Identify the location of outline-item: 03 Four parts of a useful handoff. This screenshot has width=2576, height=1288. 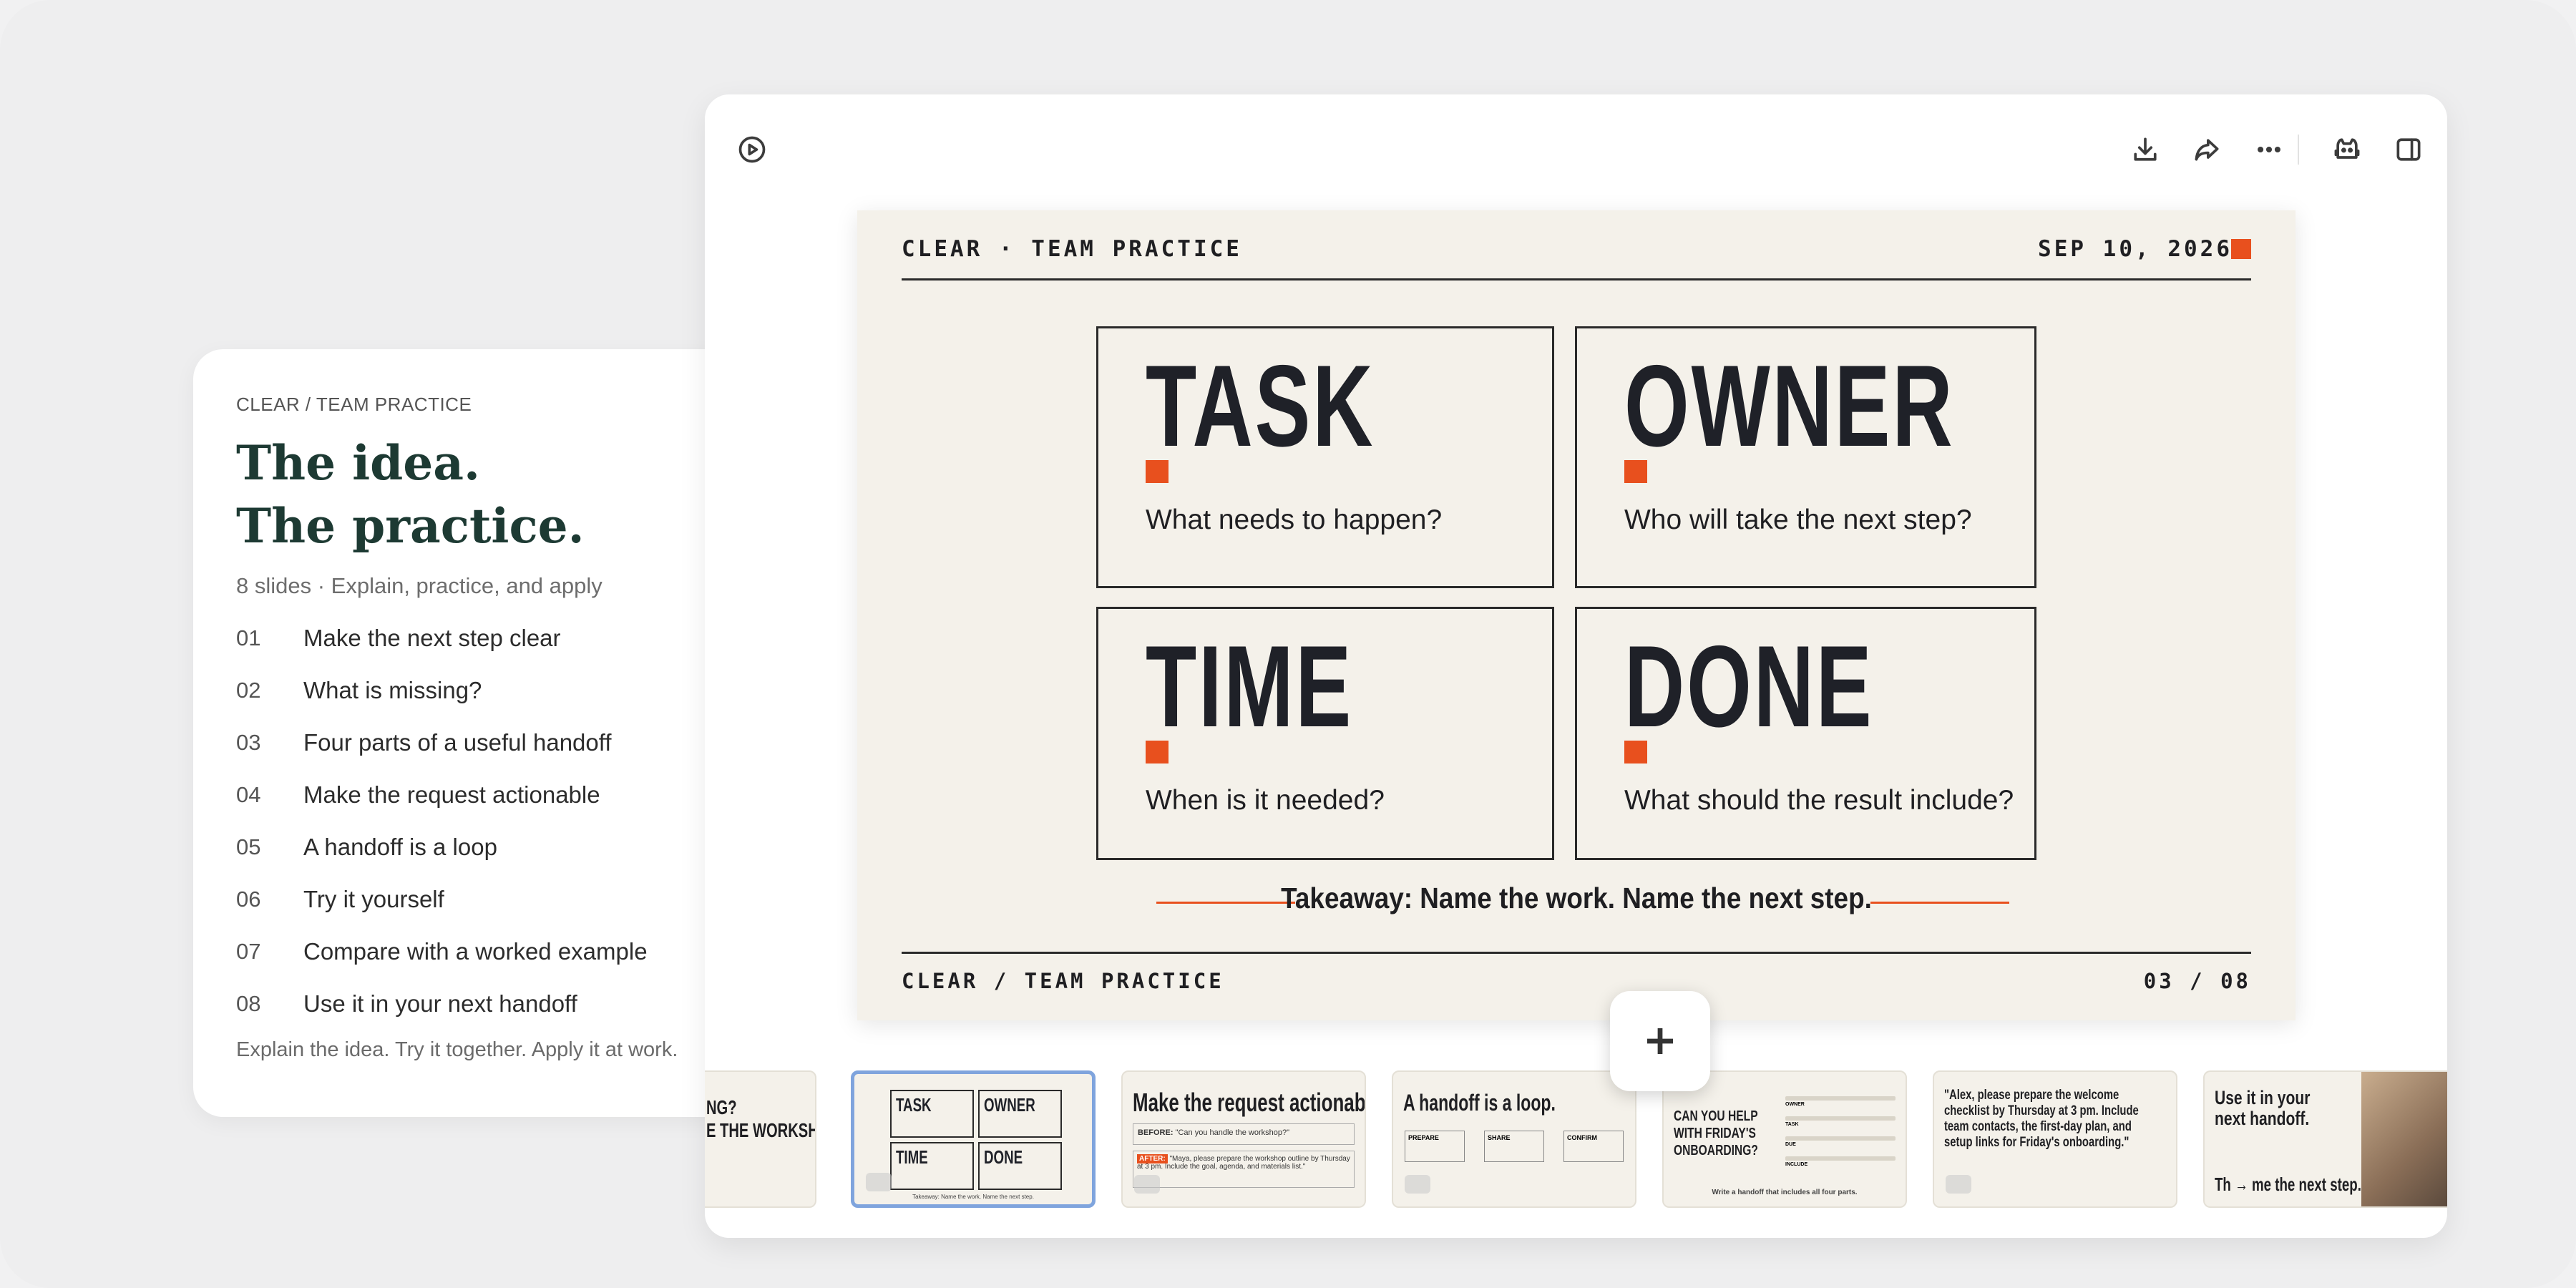
(486, 742).